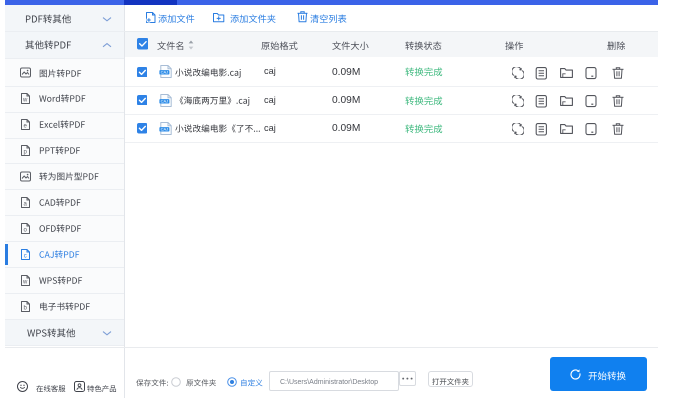 This screenshot has height=418, width=678. Describe the element at coordinates (26, 230) in the screenshot. I see `svg-text: o` at that location.